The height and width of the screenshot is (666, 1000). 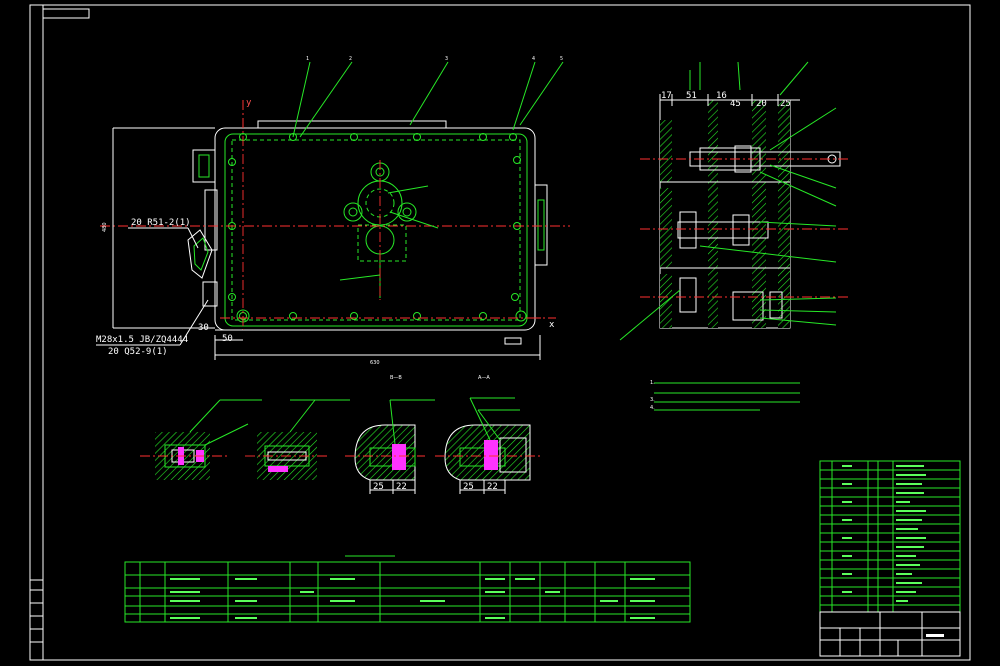 I want to click on dim-height: 480, so click(x=105, y=227).